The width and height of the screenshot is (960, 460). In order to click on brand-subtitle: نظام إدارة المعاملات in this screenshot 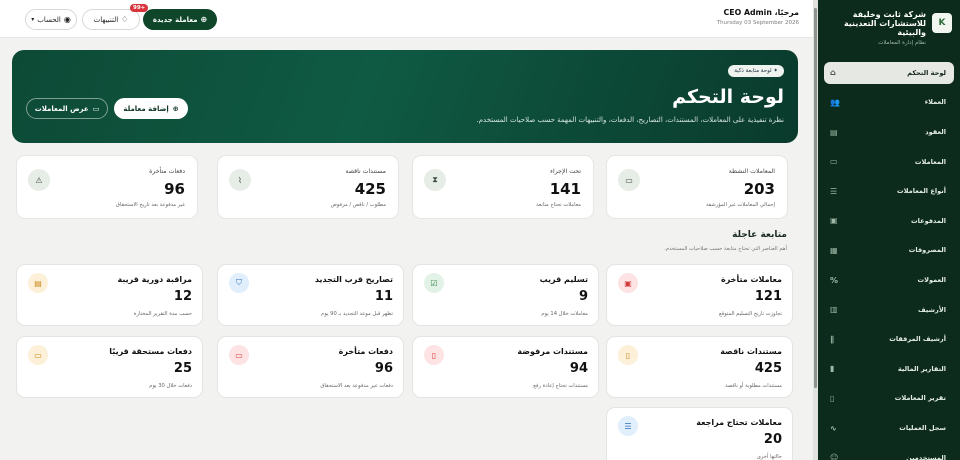, I will do `click(902, 42)`.